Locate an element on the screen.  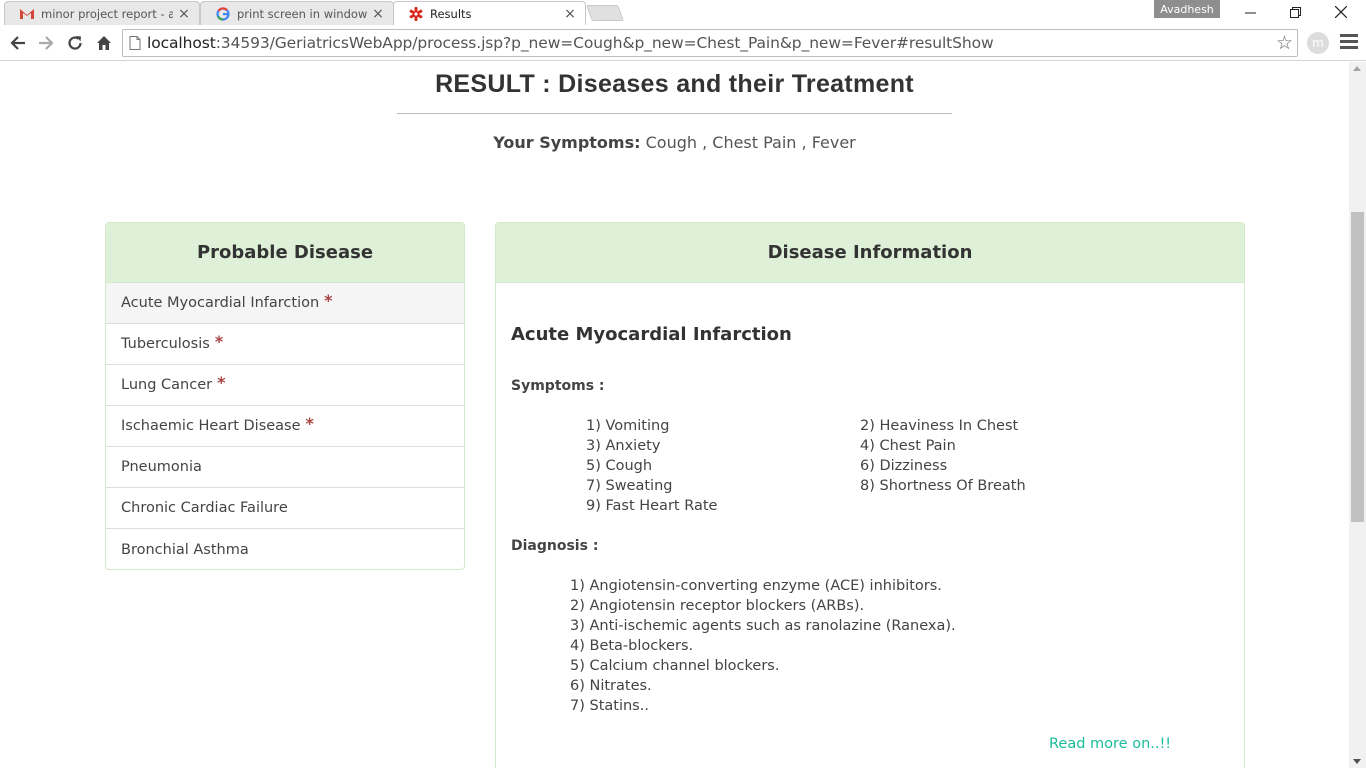
disease-item-chronic-cardiac-failure: Chronic Cardiac Failure is located at coordinates (285, 508).